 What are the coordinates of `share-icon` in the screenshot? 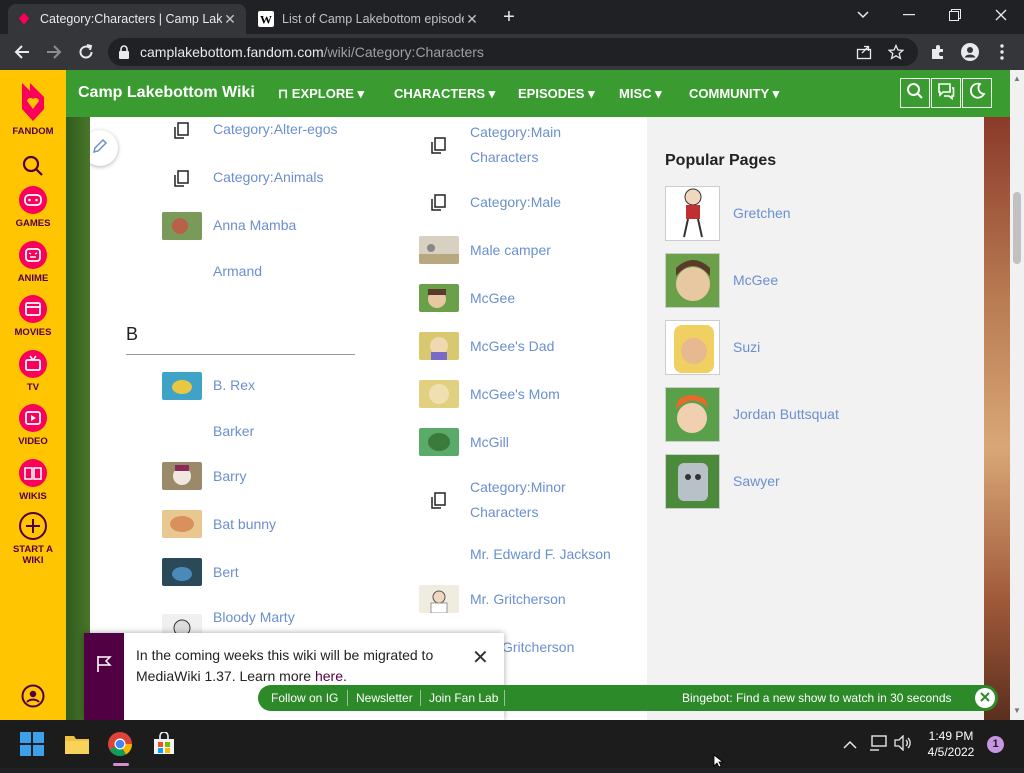 It's located at (864, 53).